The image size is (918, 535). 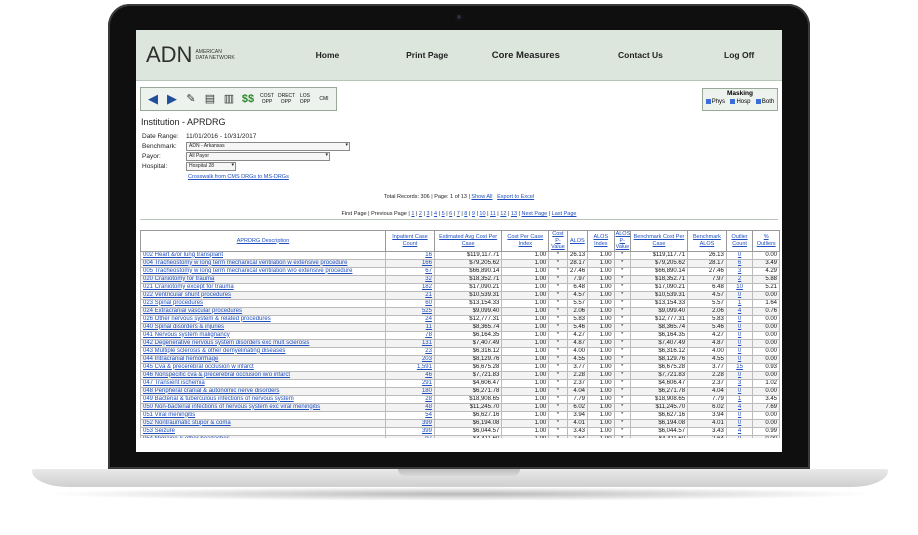 What do you see at coordinates (427, 55) in the screenshot?
I see `nav-print-page: Print Page` at bounding box center [427, 55].